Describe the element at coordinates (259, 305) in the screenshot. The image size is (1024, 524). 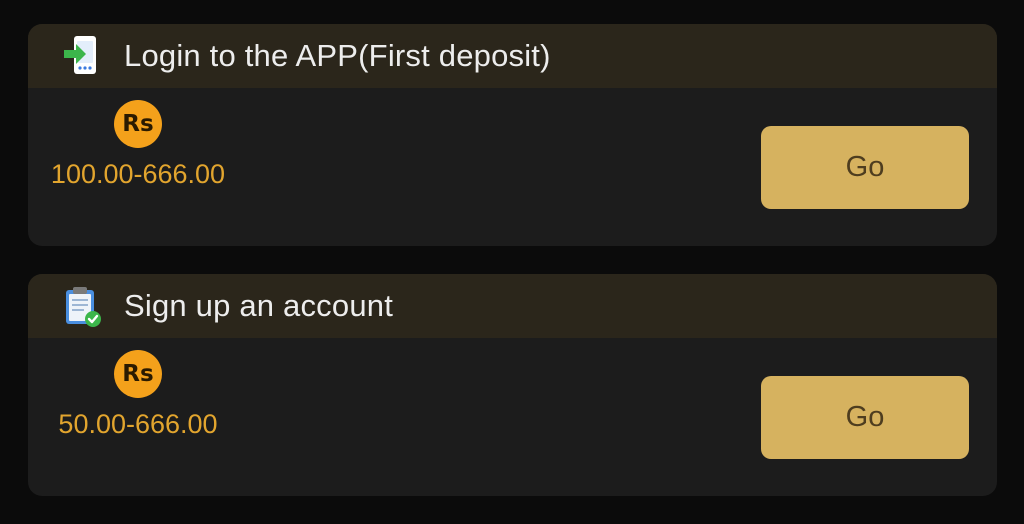
I see `task-title: Sign up an account` at that location.